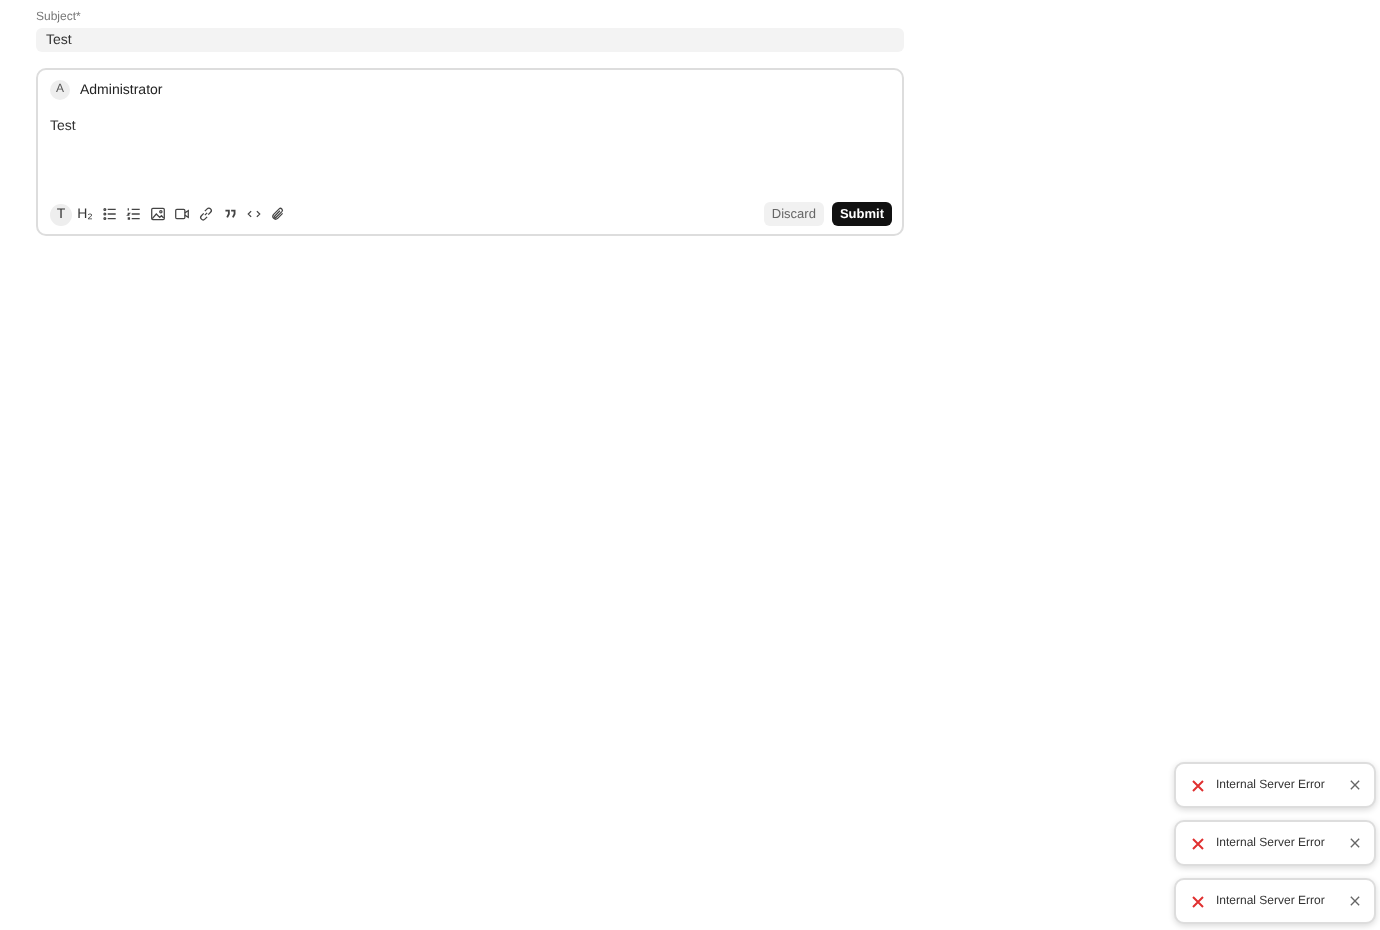 The height and width of the screenshot is (930, 1380). What do you see at coordinates (157, 214) in the screenshot?
I see `image-icon` at bounding box center [157, 214].